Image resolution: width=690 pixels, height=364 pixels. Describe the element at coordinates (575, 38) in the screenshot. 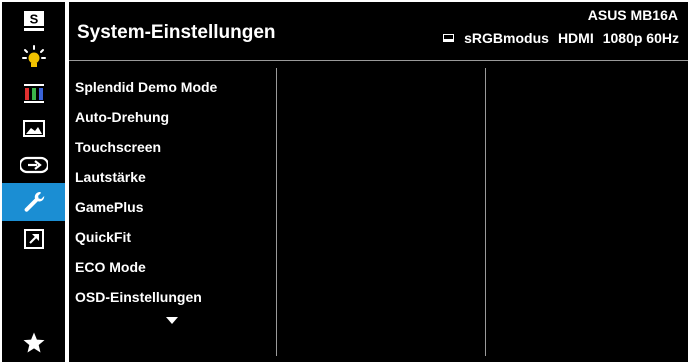

I see `status-input: HDMI` at that location.